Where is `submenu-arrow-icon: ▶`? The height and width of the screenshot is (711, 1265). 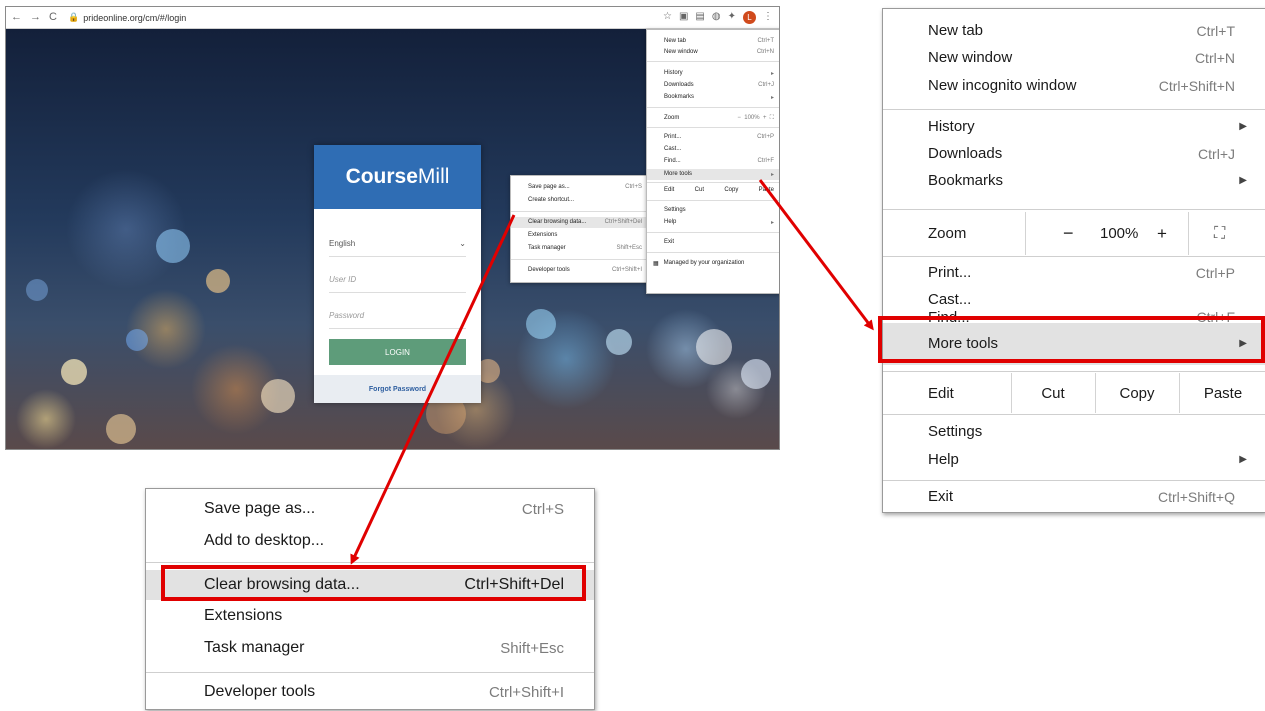
submenu-arrow-icon: ▶ is located at coordinates (1243, 126).